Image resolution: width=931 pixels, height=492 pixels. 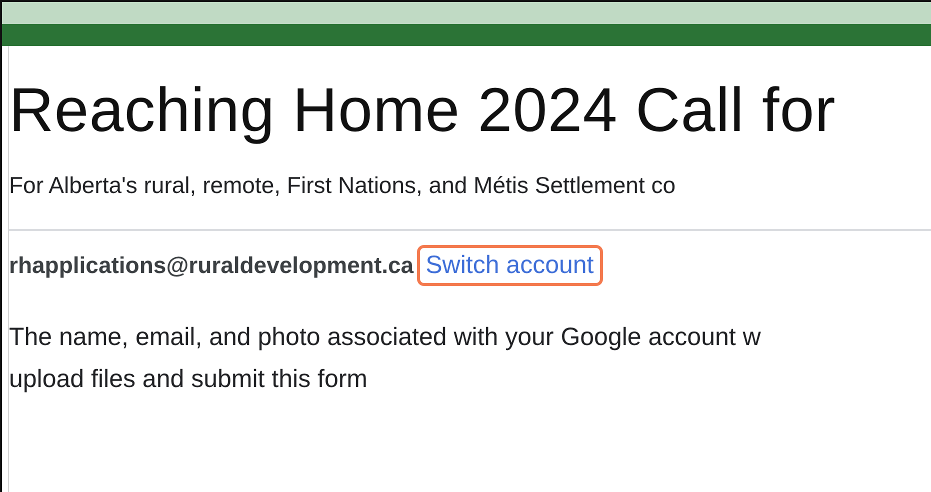 What do you see at coordinates (510, 265) in the screenshot?
I see `switch-account-link: Switch account` at bounding box center [510, 265].